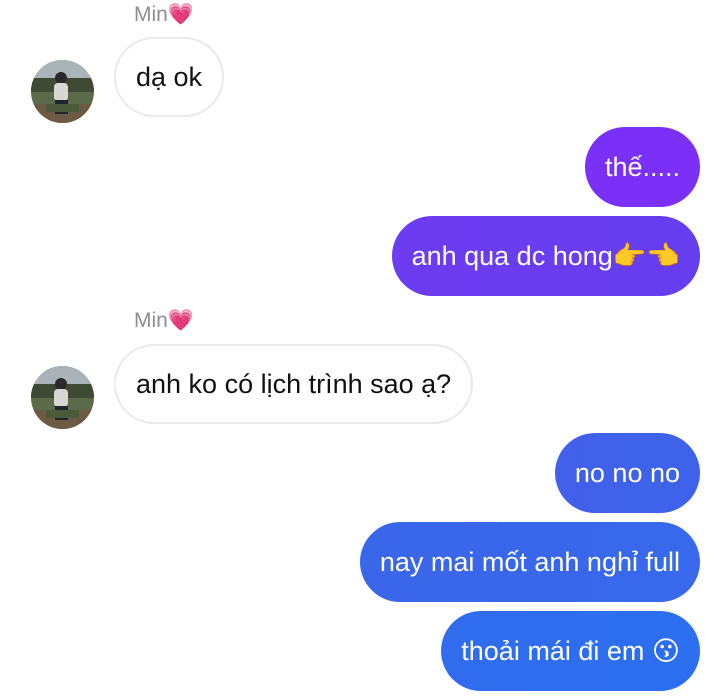  I want to click on message-text: anh ko có lịch trình sao ạ?, so click(294, 384).